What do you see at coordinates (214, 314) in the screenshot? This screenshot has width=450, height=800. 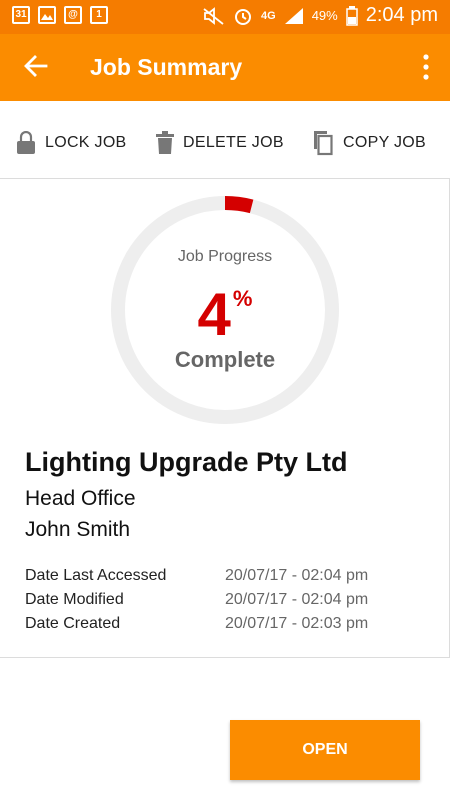 I see `progress-number: 4` at bounding box center [214, 314].